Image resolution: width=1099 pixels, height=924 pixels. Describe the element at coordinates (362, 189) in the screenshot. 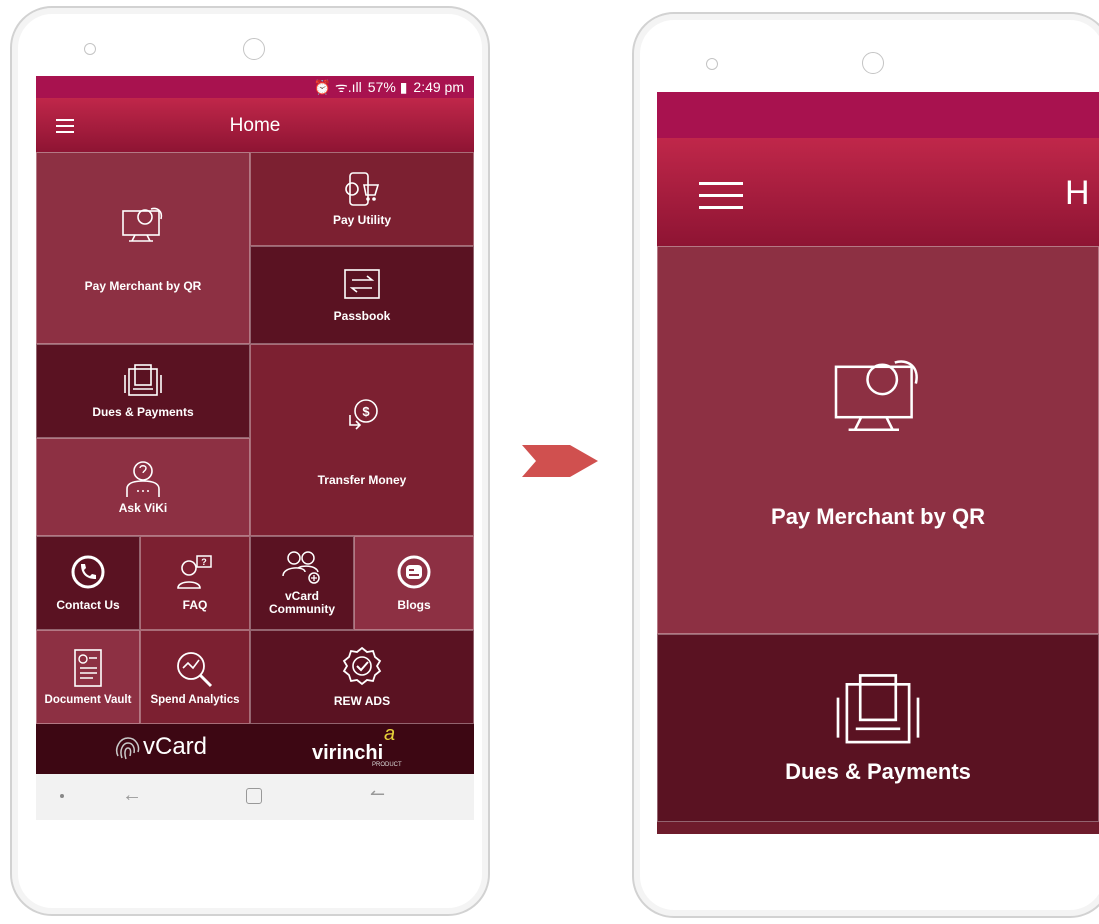

I see `pay-utility-icon` at that location.